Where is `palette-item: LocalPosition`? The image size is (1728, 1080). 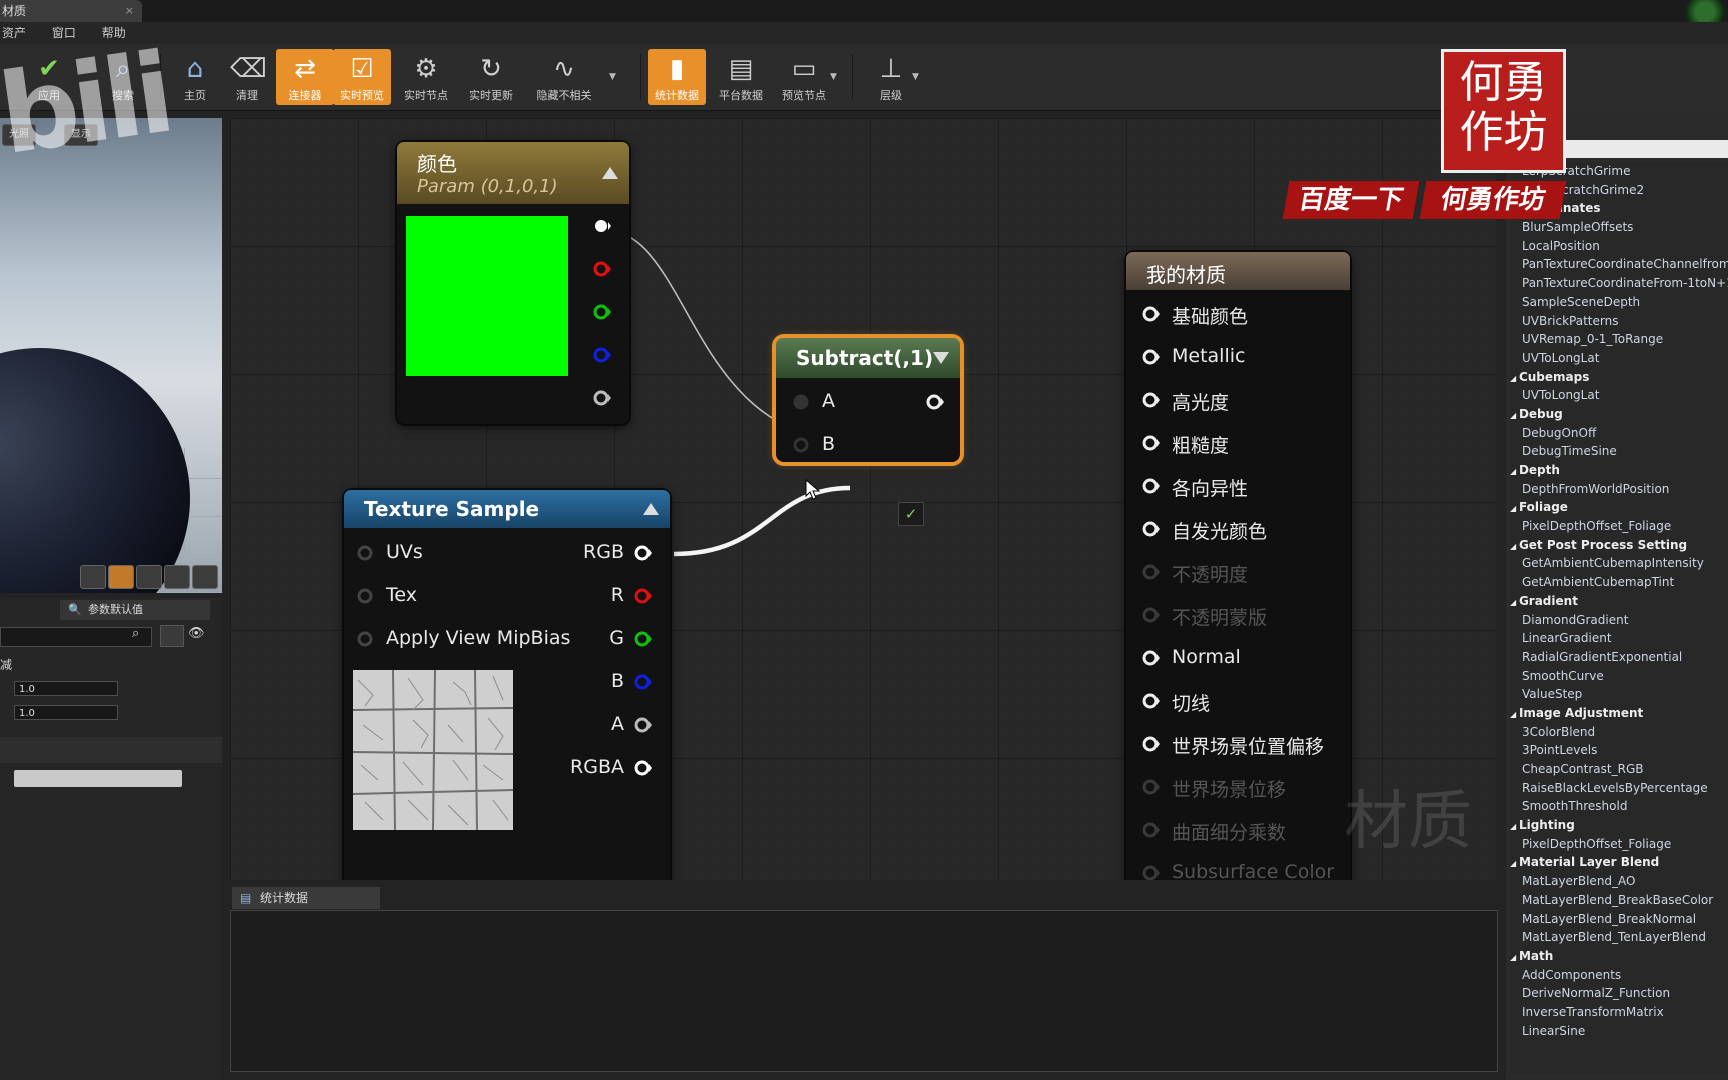
palette-item: LocalPosition is located at coordinates (1619, 246).